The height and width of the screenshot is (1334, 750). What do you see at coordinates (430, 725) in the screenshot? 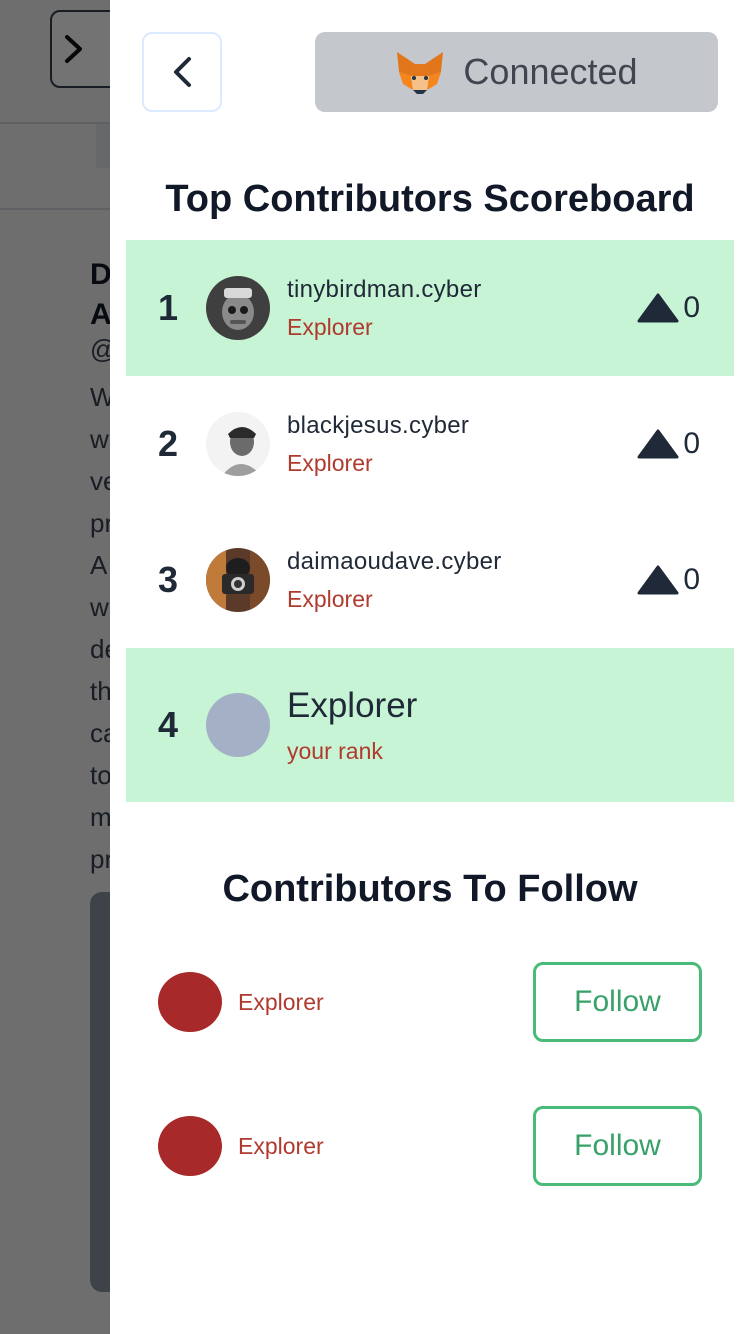
I see `my-rank-row: 4 Explorer your rank` at bounding box center [430, 725].